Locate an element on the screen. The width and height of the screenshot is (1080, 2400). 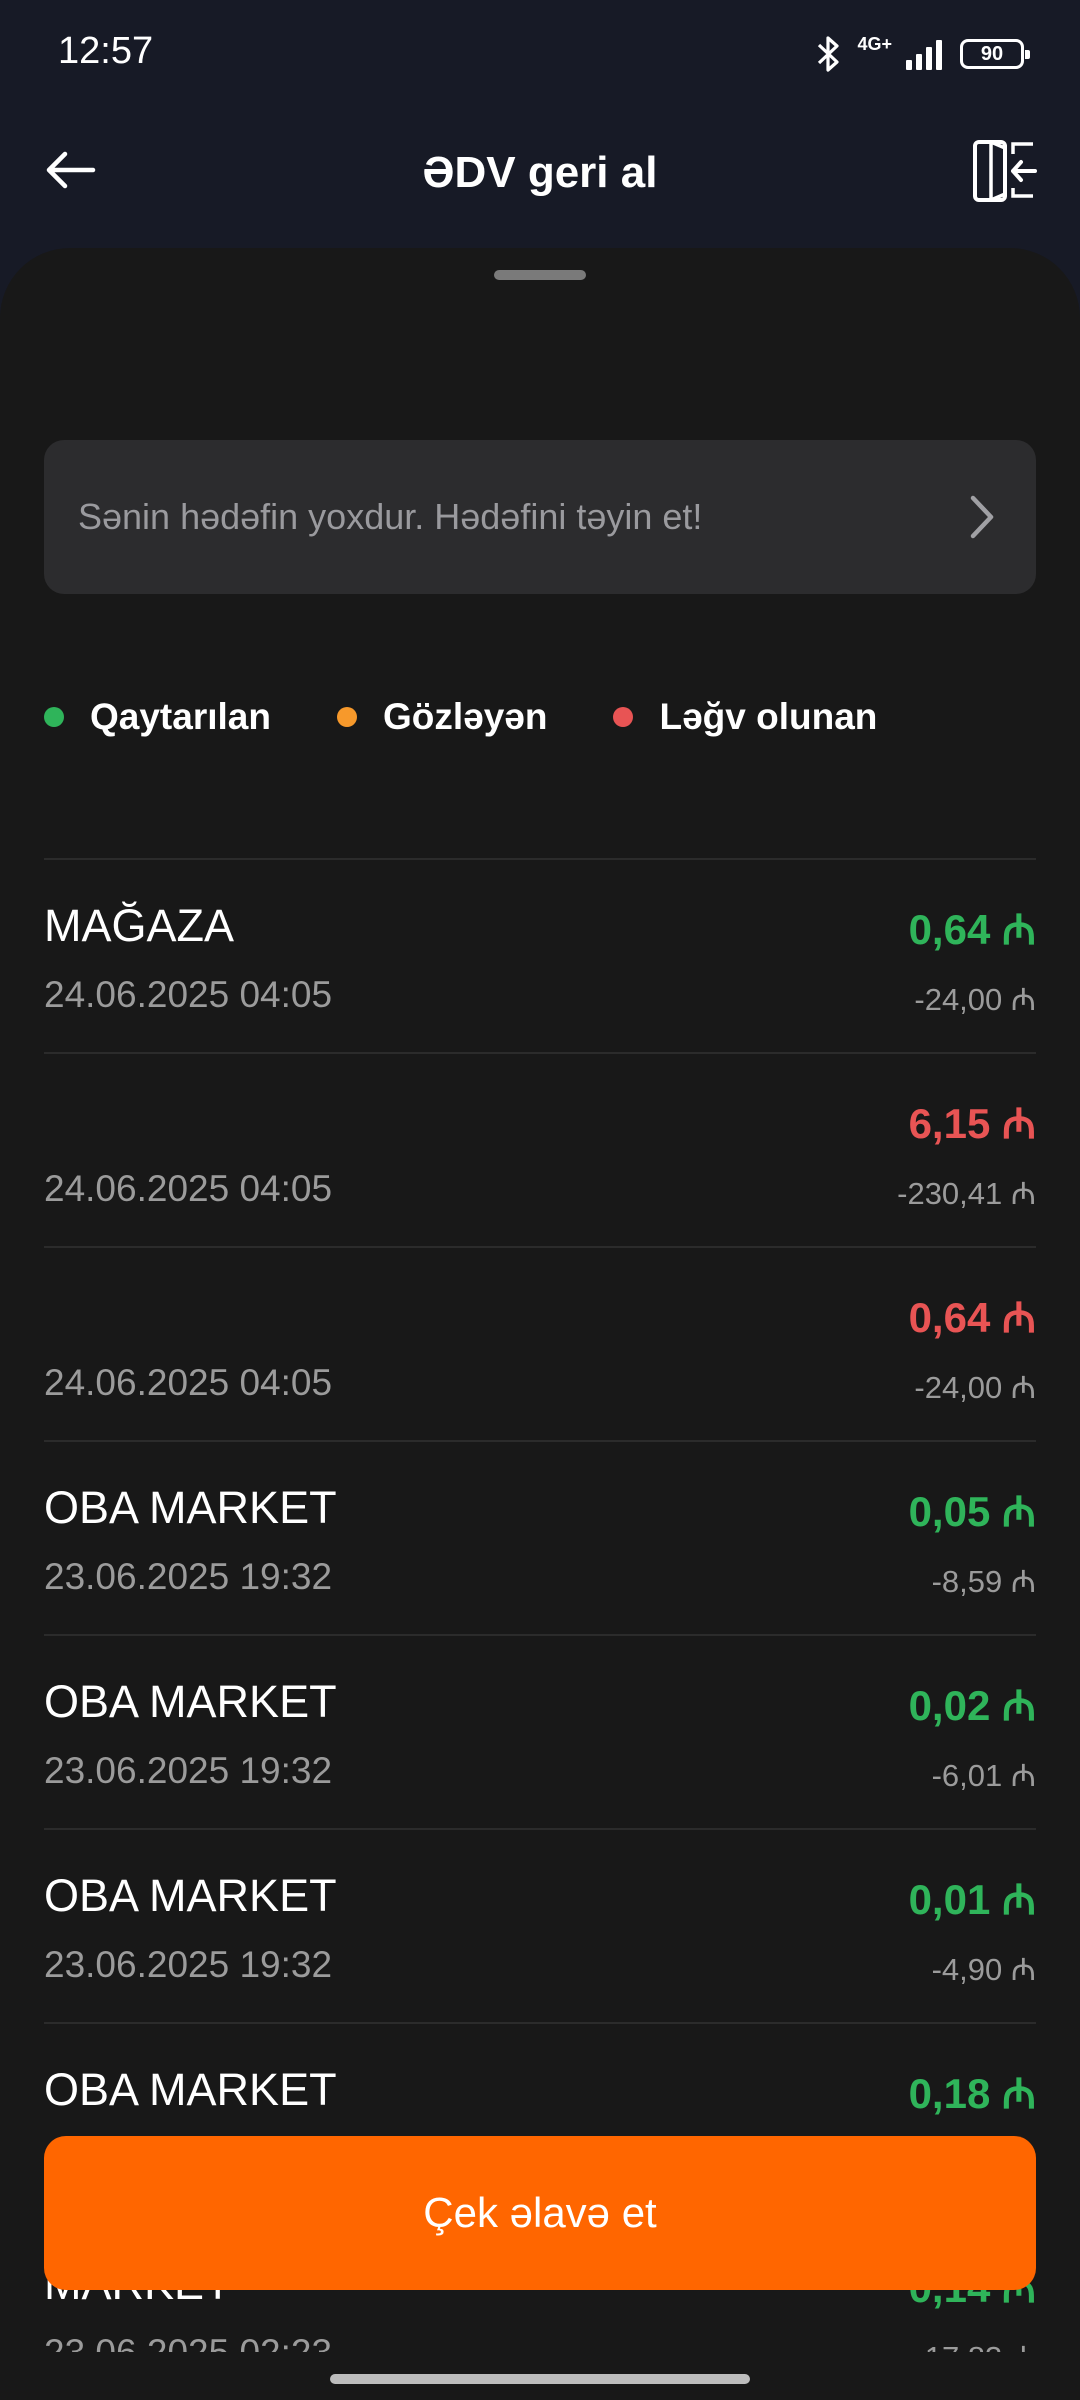
network-type-label: 4G+ is located at coordinates (874, 43).